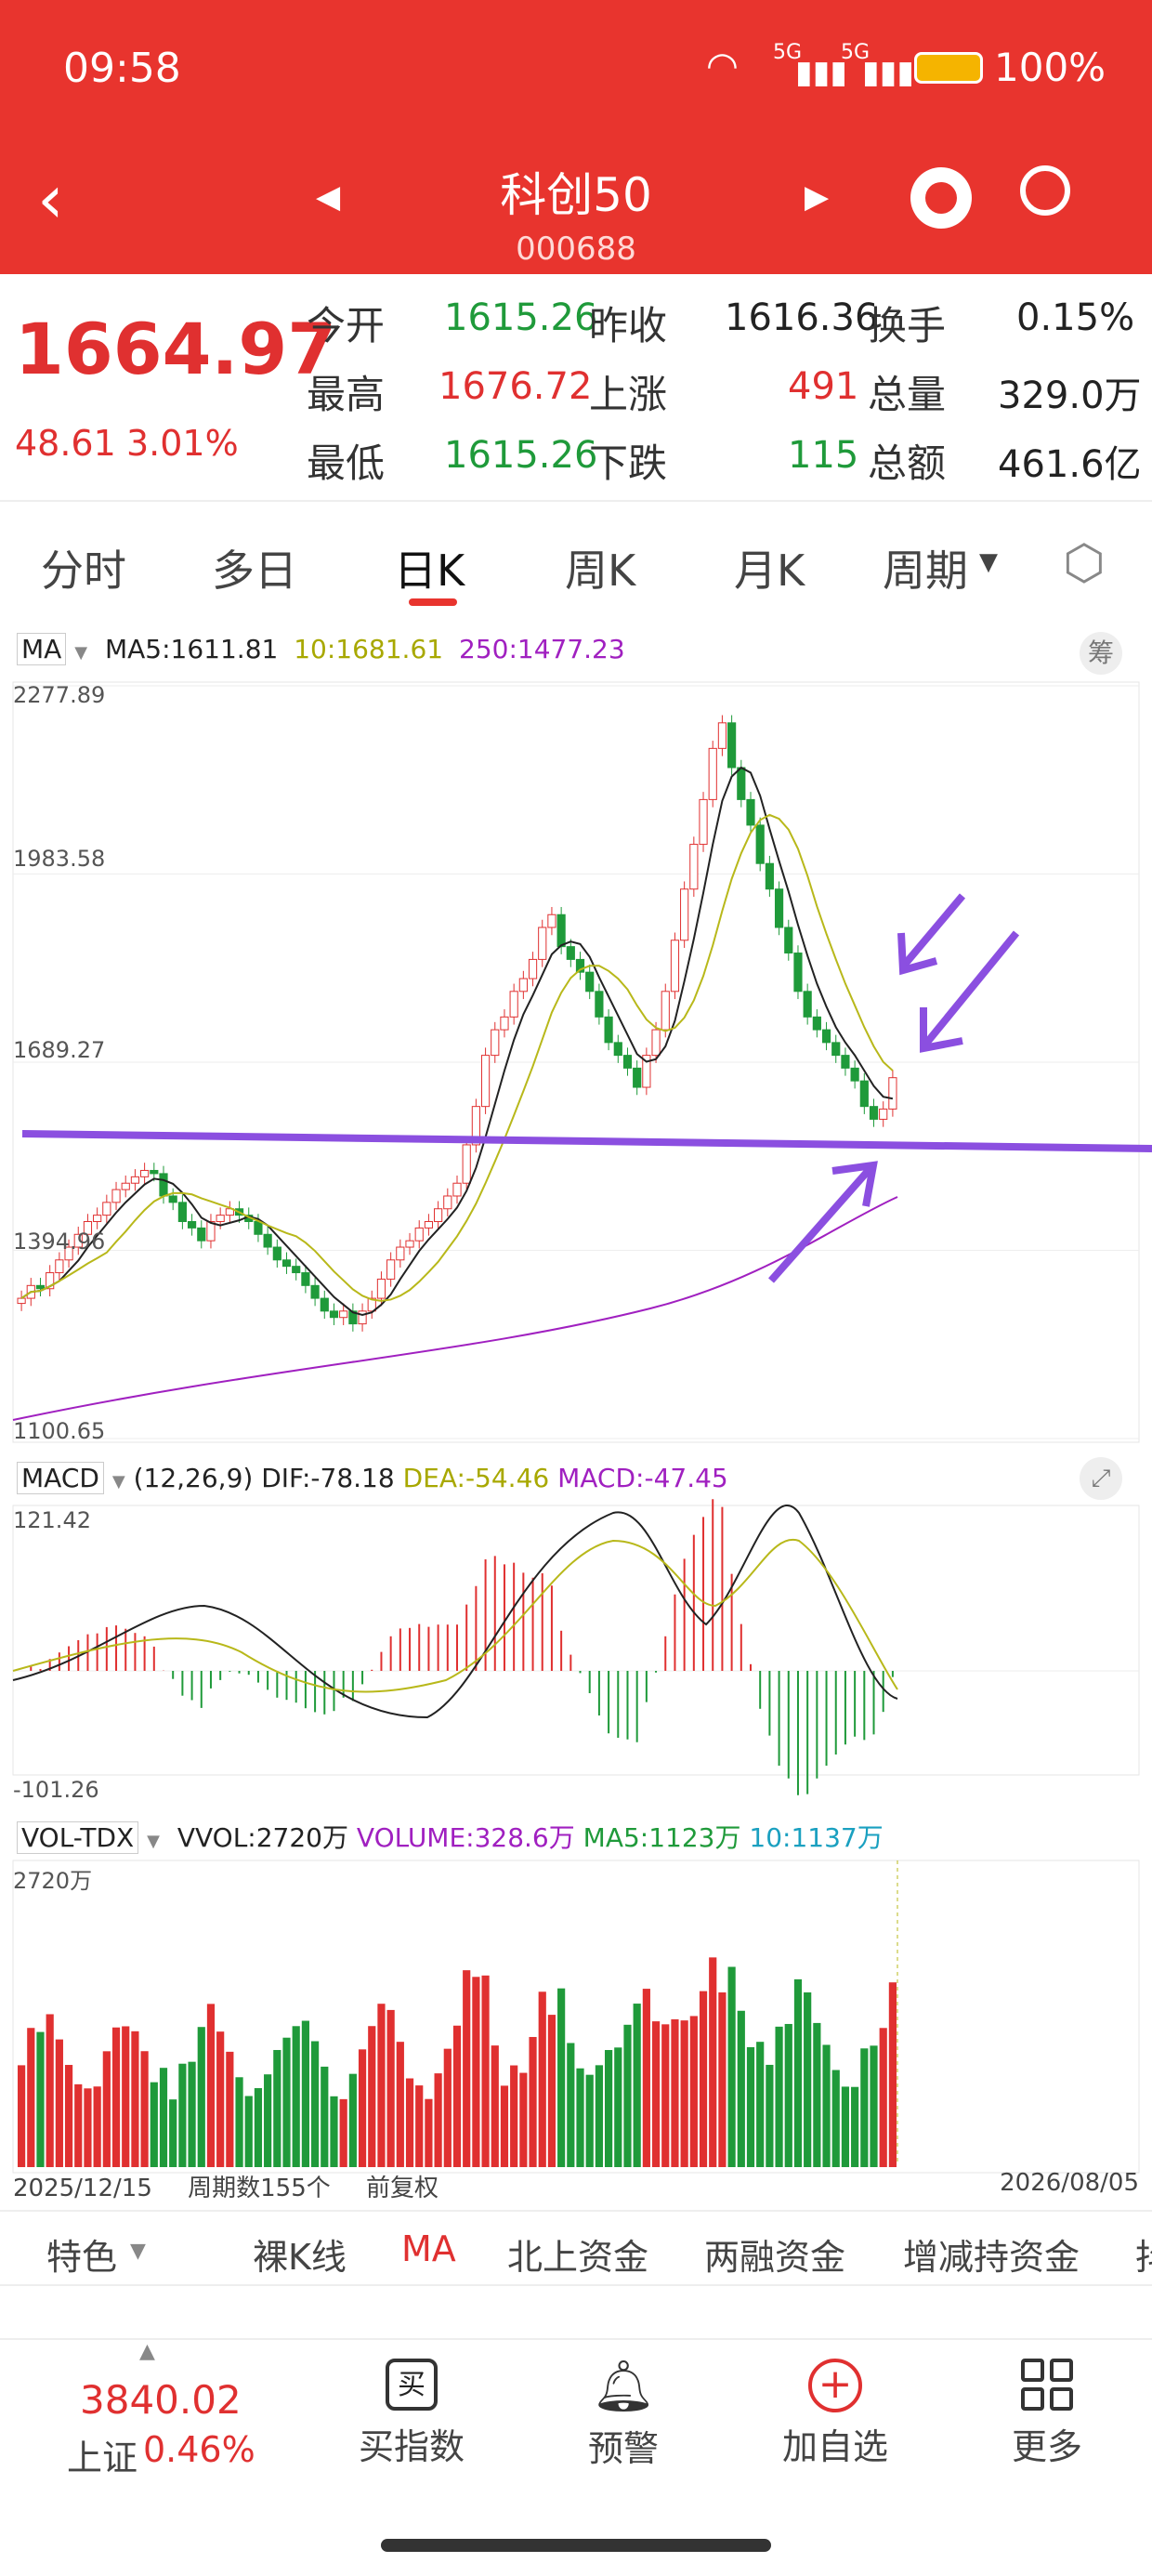 This screenshot has height=2576, width=1152. Describe the element at coordinates (455, 1308) in the screenshot. I see `ma250-line` at that location.